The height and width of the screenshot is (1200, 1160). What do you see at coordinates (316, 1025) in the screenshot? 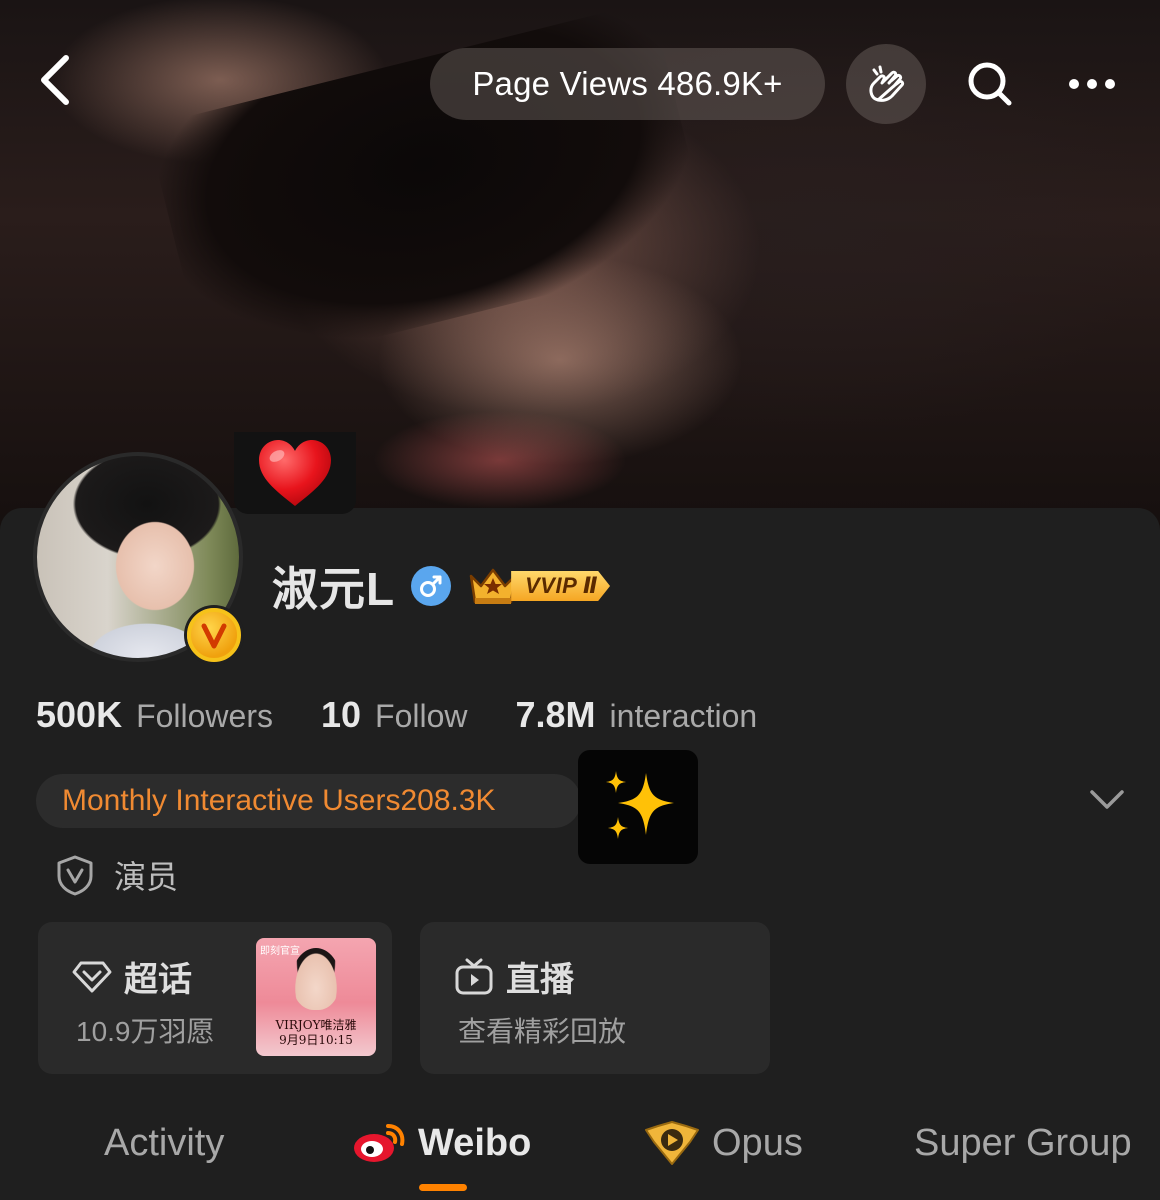
I see `poster-brand: VIRJOY唯洁雅` at bounding box center [316, 1025].